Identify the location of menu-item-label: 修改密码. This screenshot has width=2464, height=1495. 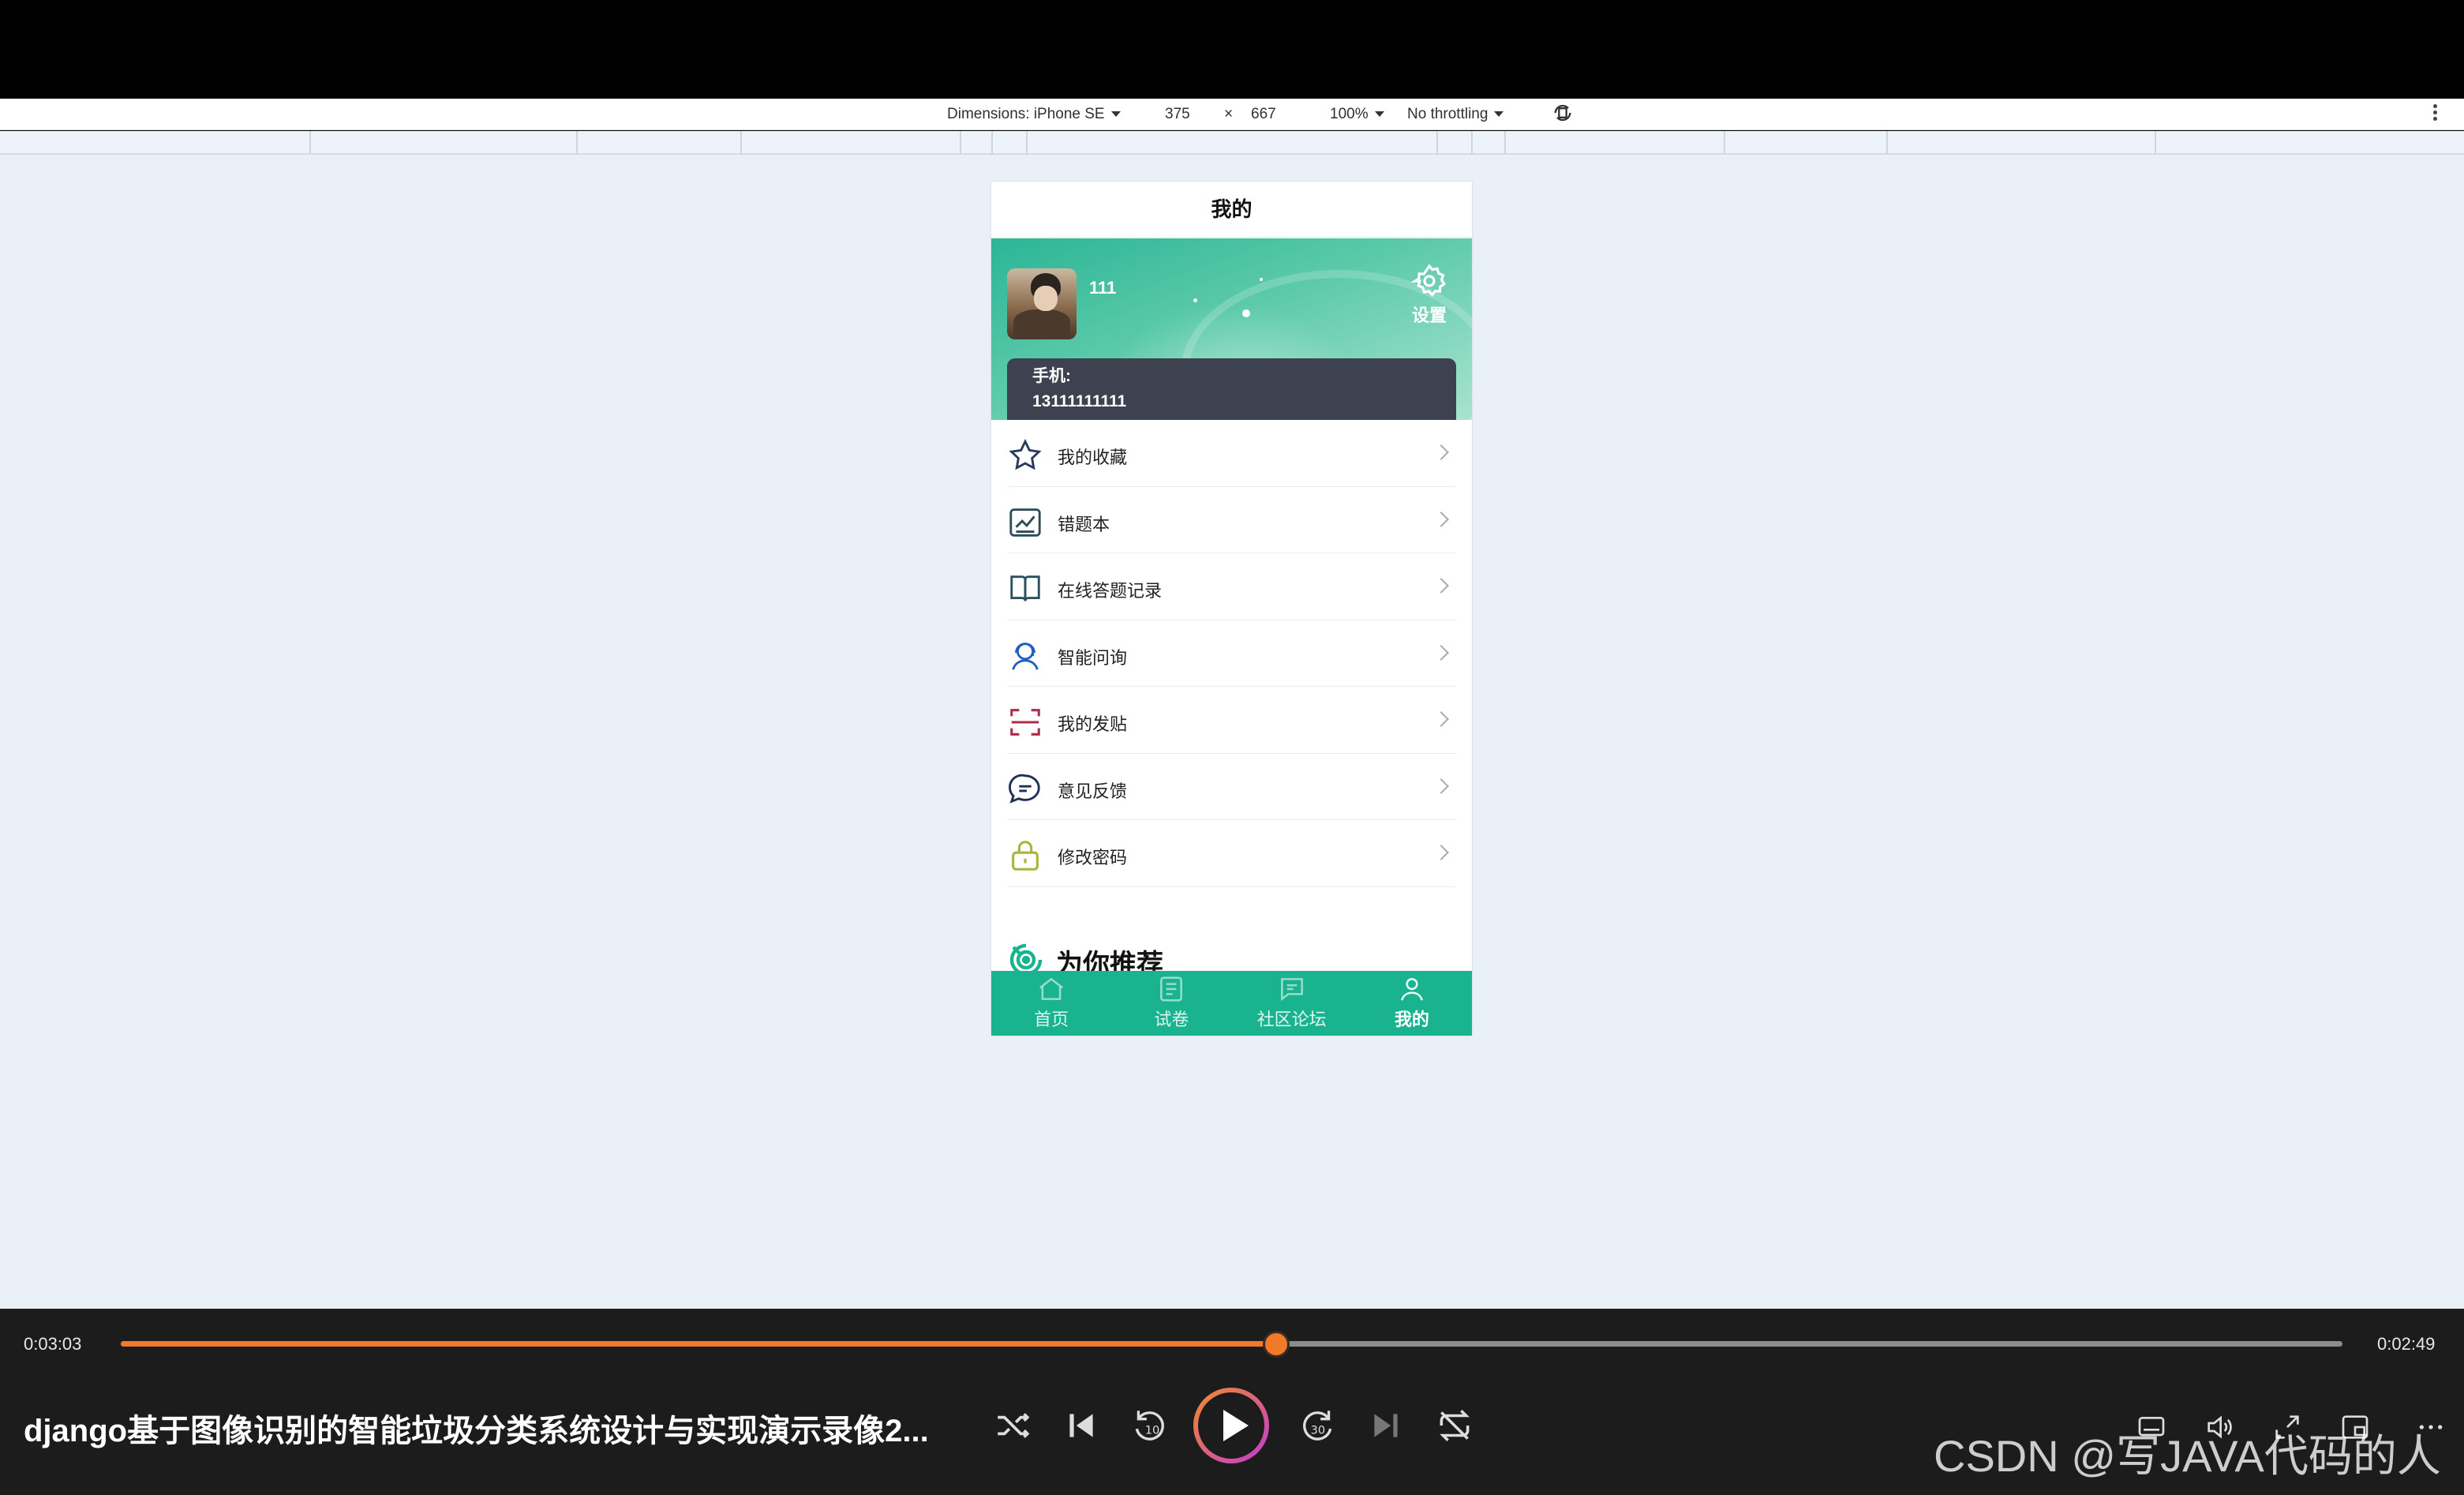
(1093, 857).